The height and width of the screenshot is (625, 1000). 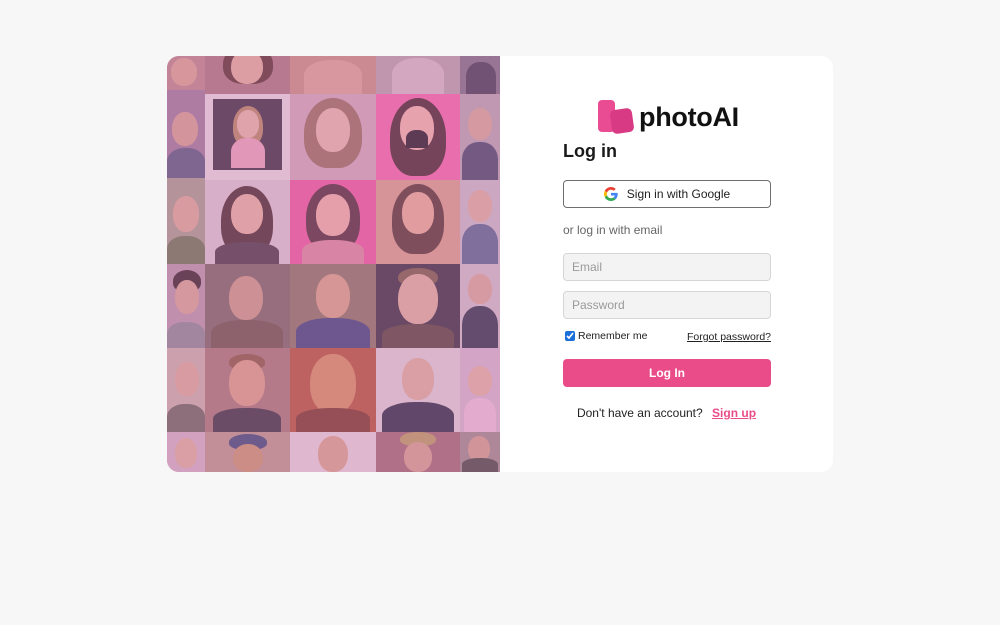 What do you see at coordinates (678, 194) in the screenshot?
I see `google-signin-label: Sign in with Google` at bounding box center [678, 194].